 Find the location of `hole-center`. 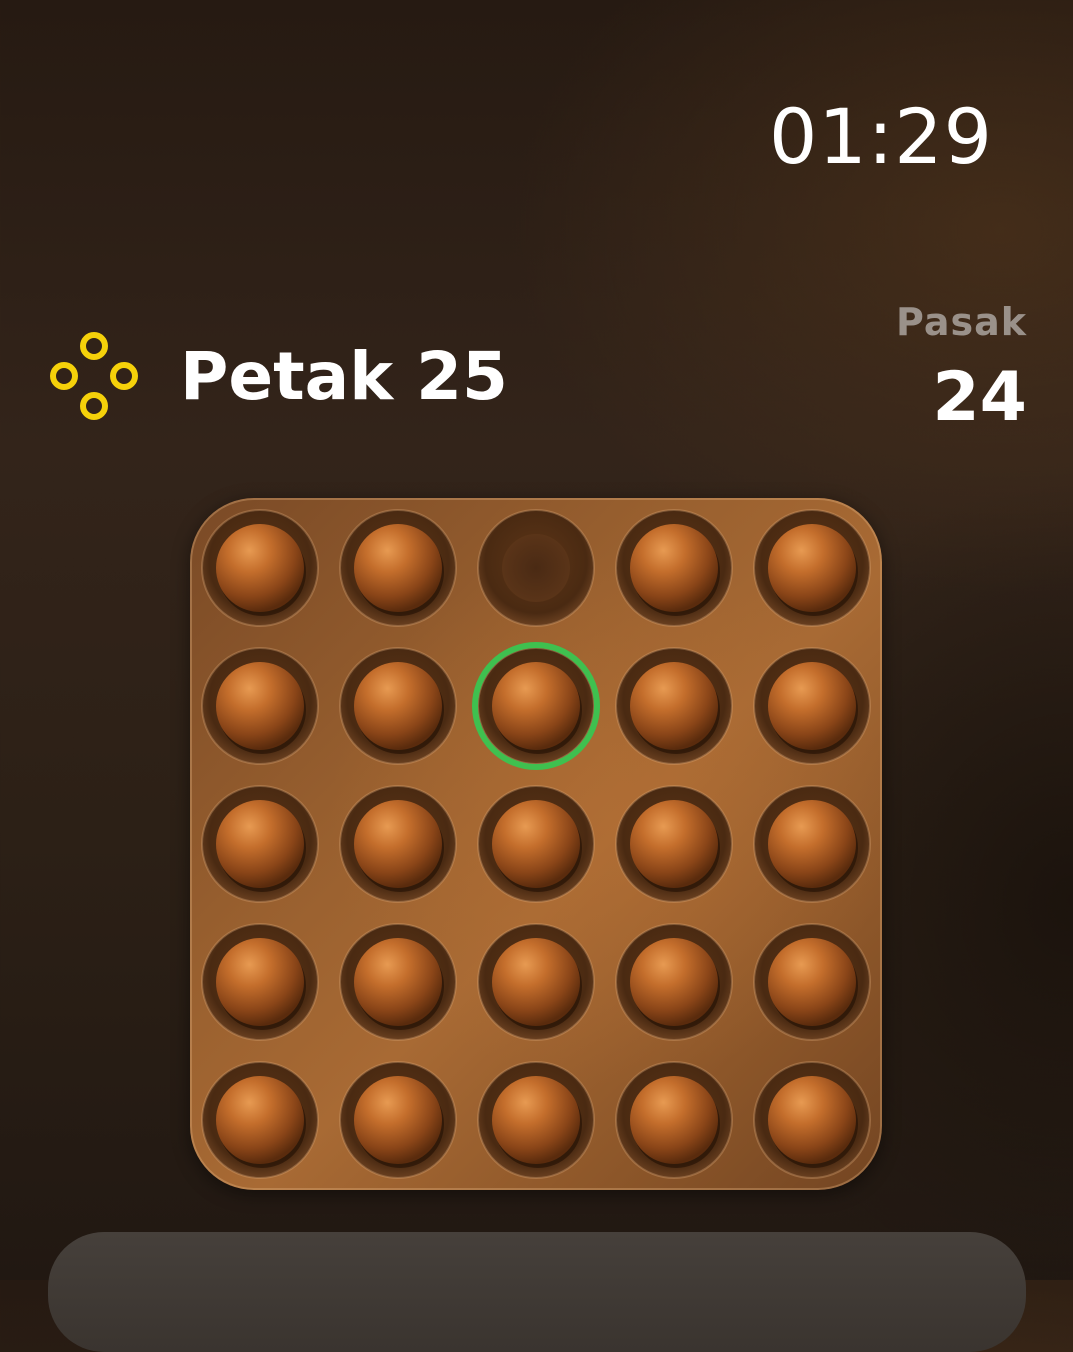

hole-center is located at coordinates (536, 568).